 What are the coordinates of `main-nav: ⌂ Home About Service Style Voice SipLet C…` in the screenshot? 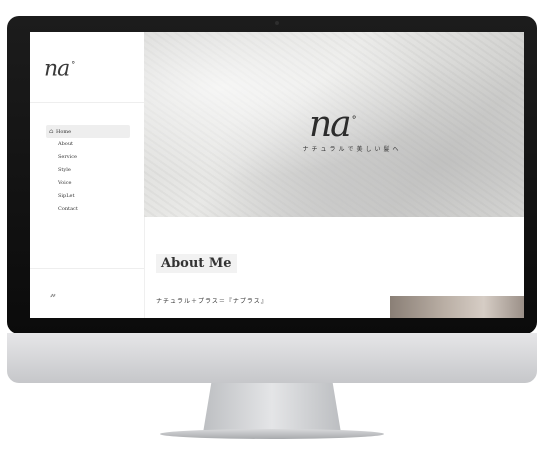 It's located at (88, 170).